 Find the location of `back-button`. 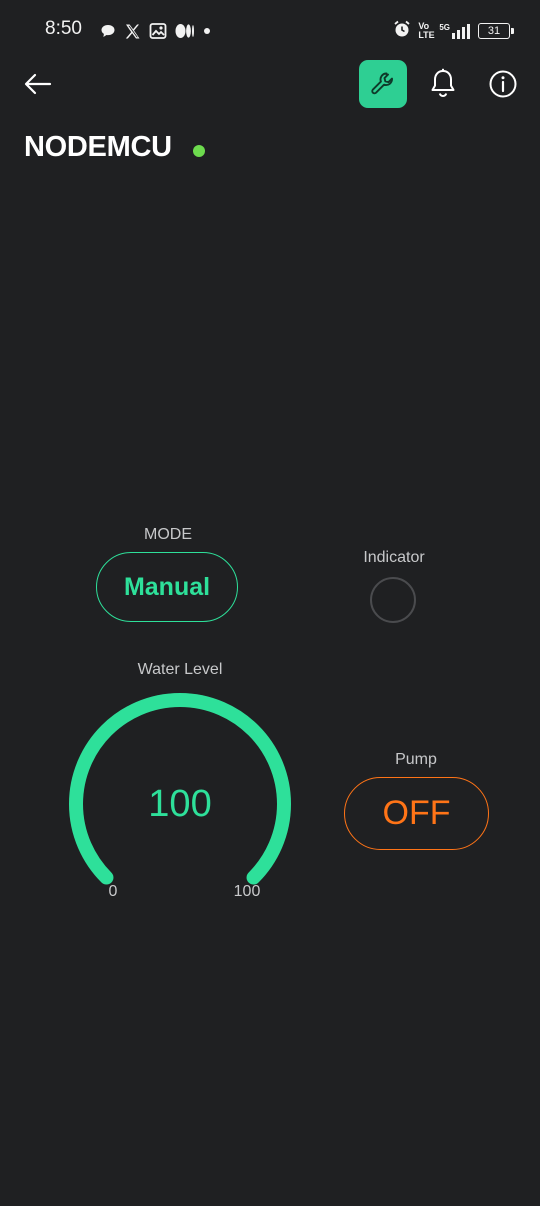

back-button is located at coordinates (38, 84).